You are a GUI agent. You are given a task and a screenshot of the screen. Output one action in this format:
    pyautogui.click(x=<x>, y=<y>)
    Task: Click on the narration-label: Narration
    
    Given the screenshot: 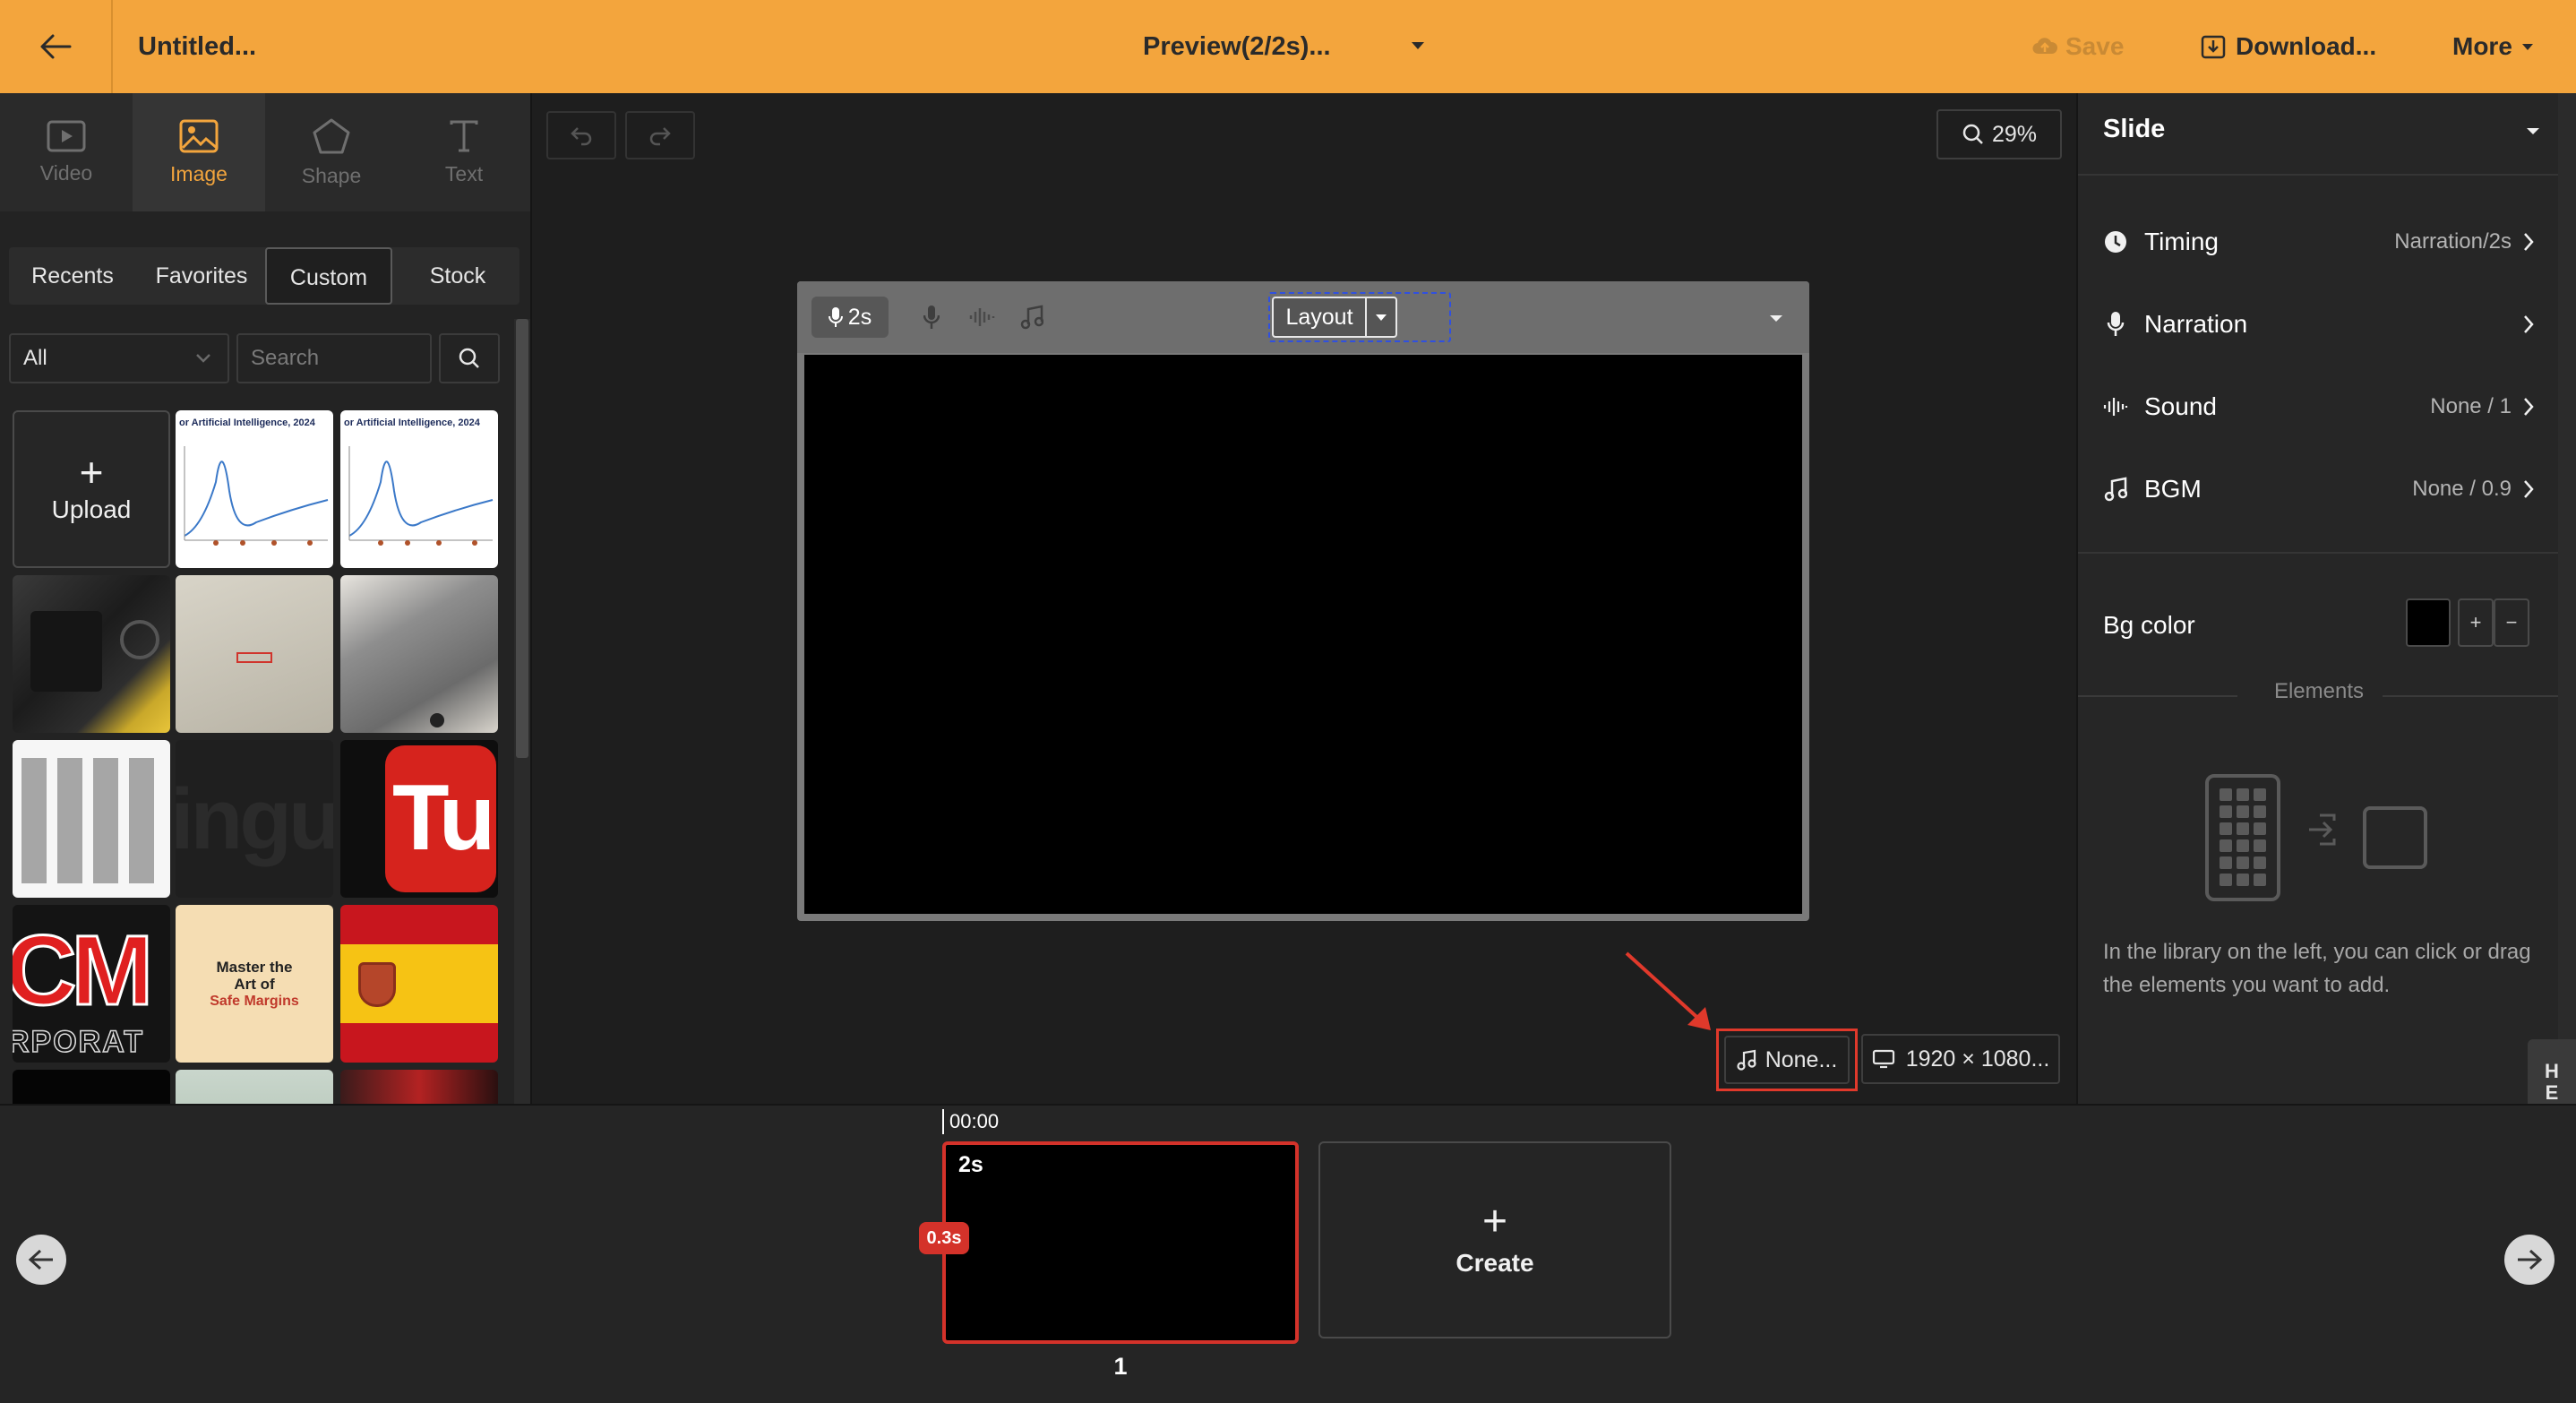 What is the action you would take?
    pyautogui.click(x=2196, y=324)
    